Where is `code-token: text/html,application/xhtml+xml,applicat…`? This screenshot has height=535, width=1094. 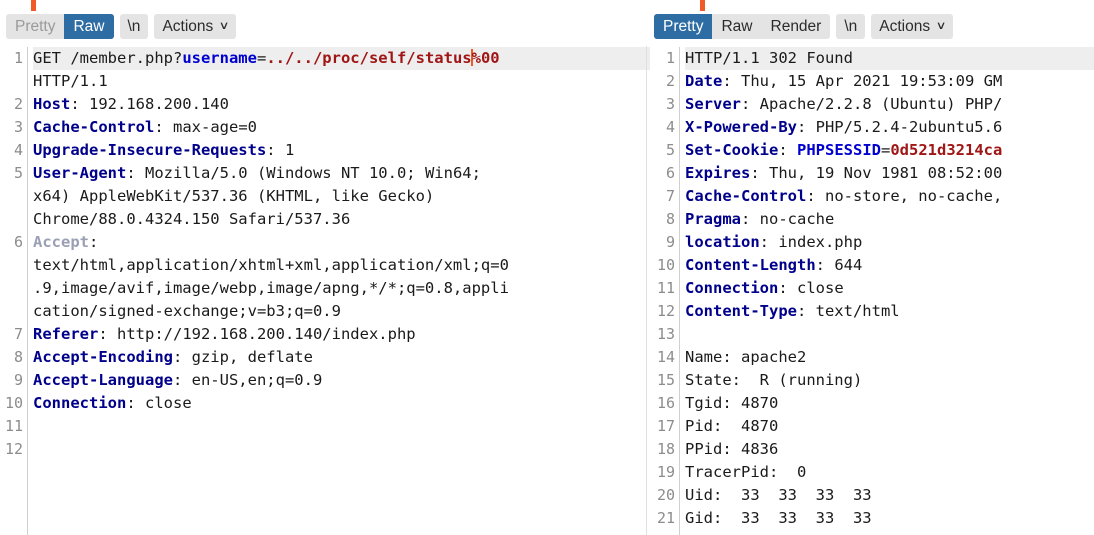
code-token: text/html,application/xhtml+xml,applicat… is located at coordinates (271, 265).